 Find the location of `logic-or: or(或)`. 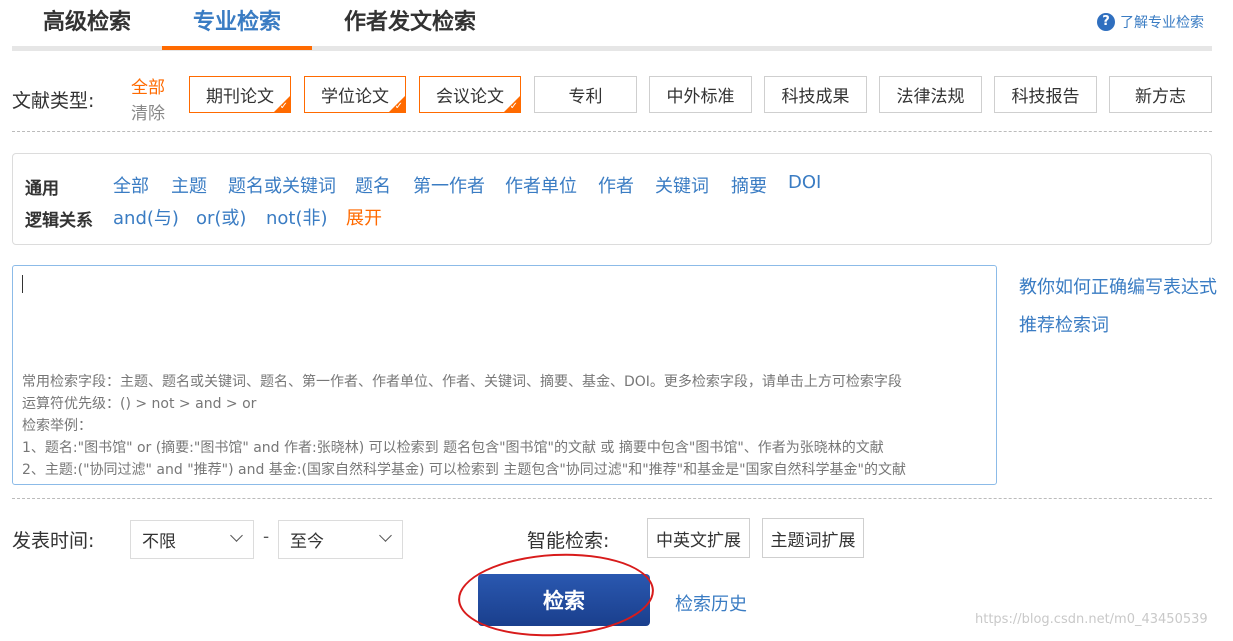

logic-or: or(或) is located at coordinates (221, 217).